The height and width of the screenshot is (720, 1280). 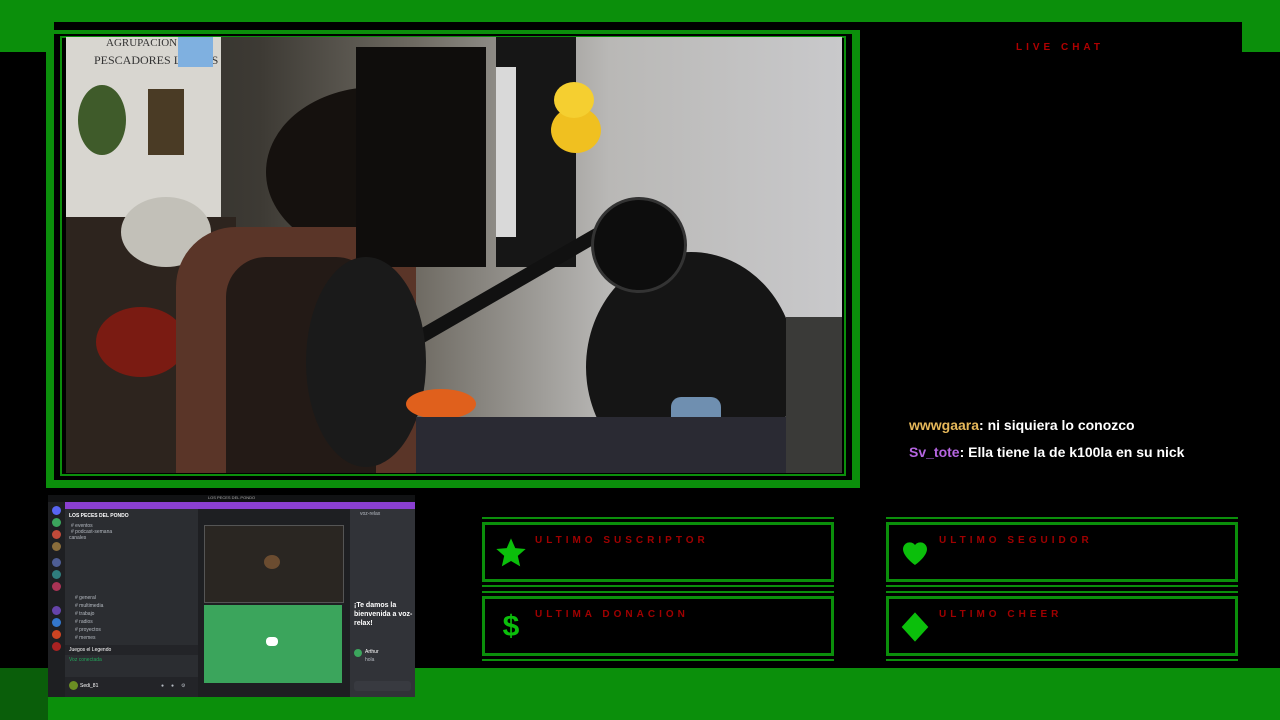 I want to click on chat-text: : Ella tiene la de k100la en su nick, so click(x=1072, y=452).